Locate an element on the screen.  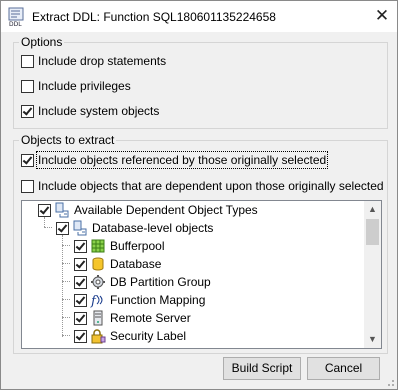
remote-server-label: Remote Server is located at coordinates (150, 318).